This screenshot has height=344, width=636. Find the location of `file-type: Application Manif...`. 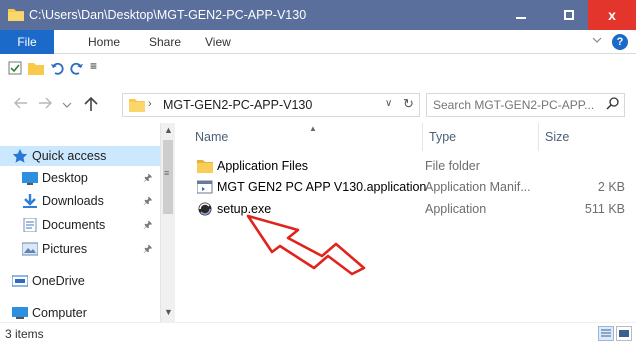

file-type: Application Manif... is located at coordinates (478, 187).